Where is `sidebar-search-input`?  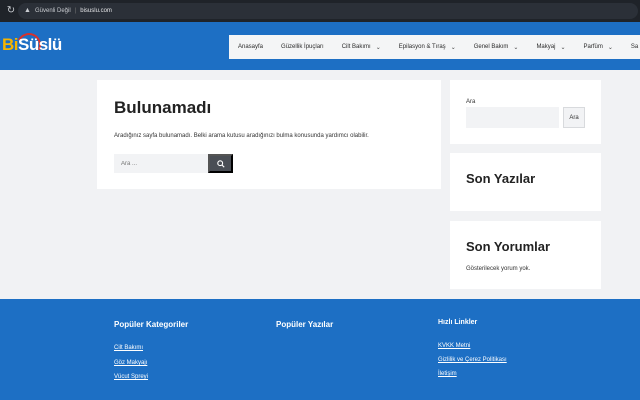
sidebar-search-input is located at coordinates (512, 117).